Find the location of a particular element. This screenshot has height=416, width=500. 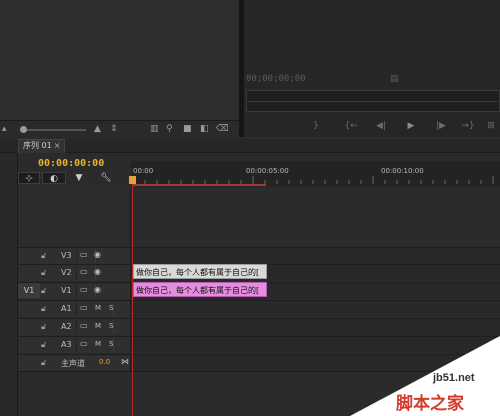

track-header: 🔓︎ A2 ▭ M S is located at coordinates (74, 327).